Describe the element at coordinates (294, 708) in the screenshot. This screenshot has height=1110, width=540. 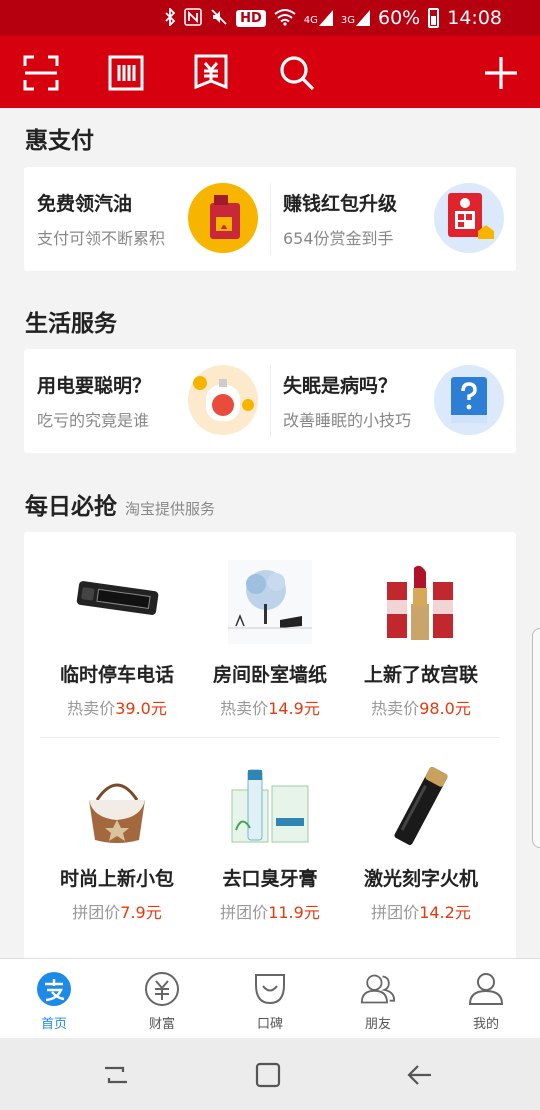
I see `price-value: 14.9元` at that location.